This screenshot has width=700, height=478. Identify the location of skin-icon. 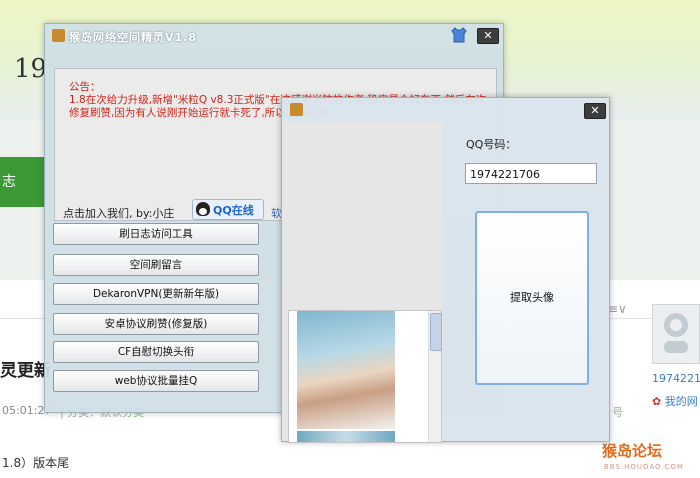
(459, 35).